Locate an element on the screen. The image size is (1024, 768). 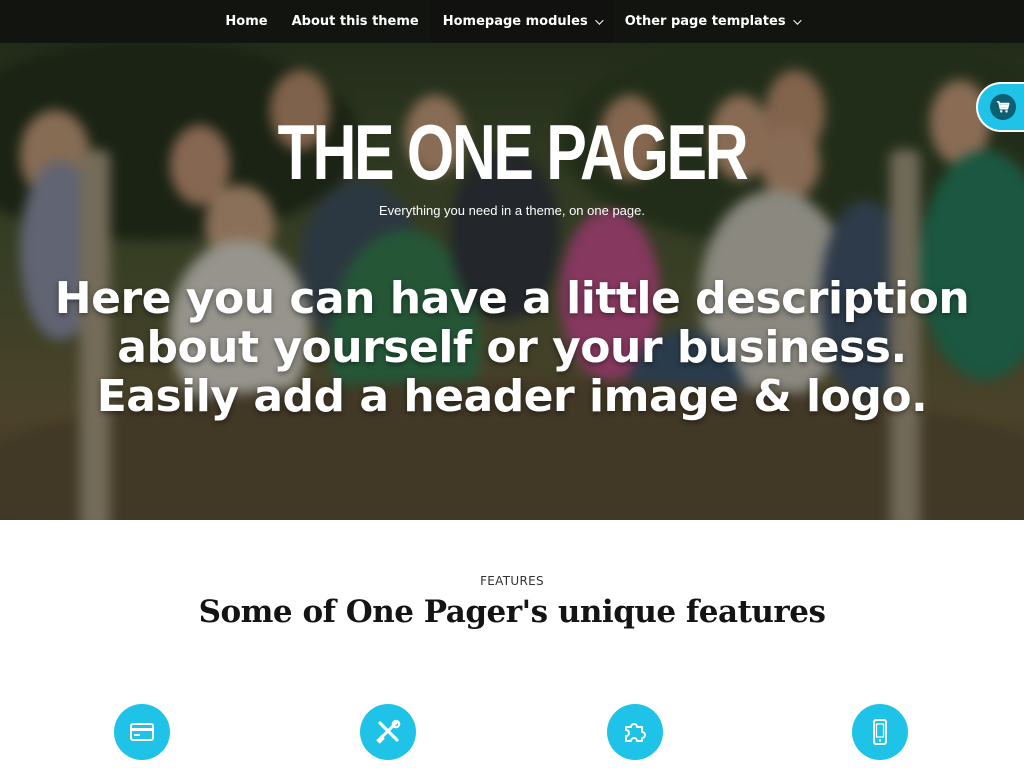
feature-mobile is located at coordinates (880, 732).